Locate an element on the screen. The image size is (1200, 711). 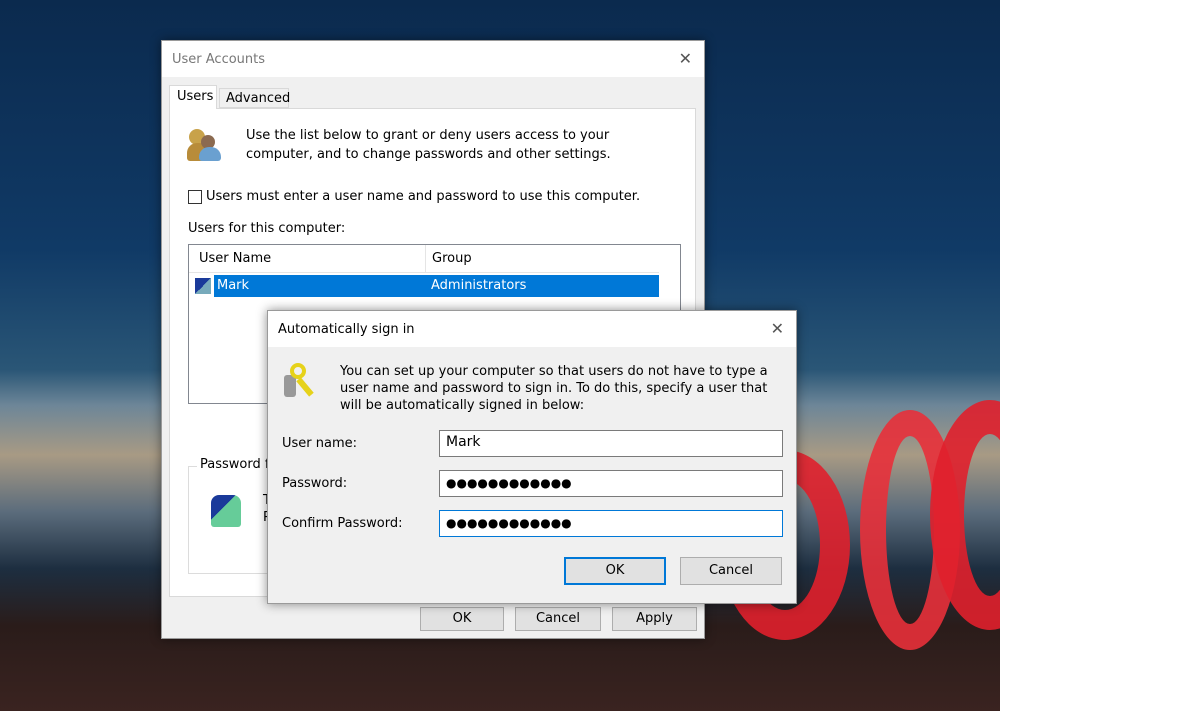
confirm-password-input: ●●●●●●●●●●●● is located at coordinates (611, 523).